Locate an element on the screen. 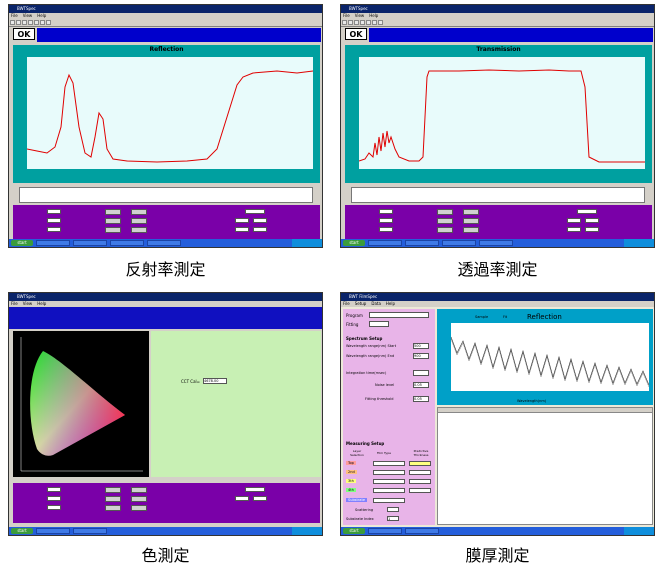  noise-input: 0.05 is located at coordinates (421, 385).